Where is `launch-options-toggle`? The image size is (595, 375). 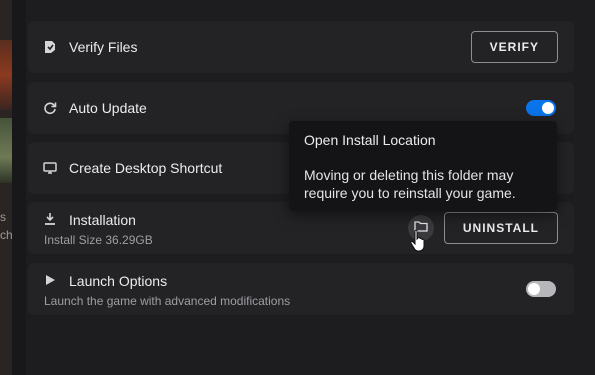 launch-options-toggle is located at coordinates (541, 289).